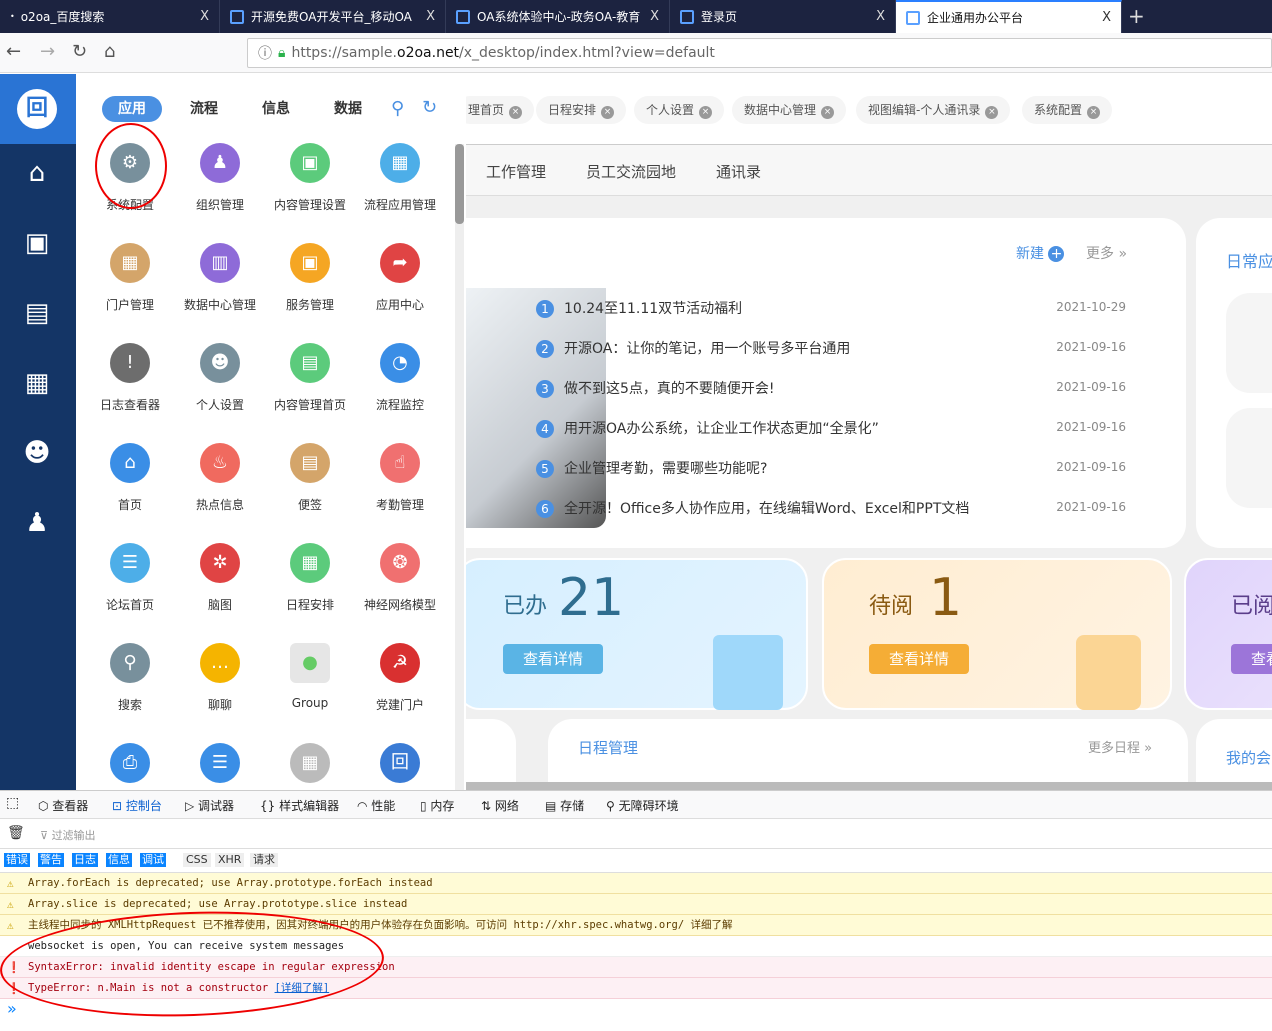 This screenshot has height=1031, width=1272. What do you see at coordinates (500, 110) in the screenshot?
I see `window-tab: 理首页 ×` at bounding box center [500, 110].